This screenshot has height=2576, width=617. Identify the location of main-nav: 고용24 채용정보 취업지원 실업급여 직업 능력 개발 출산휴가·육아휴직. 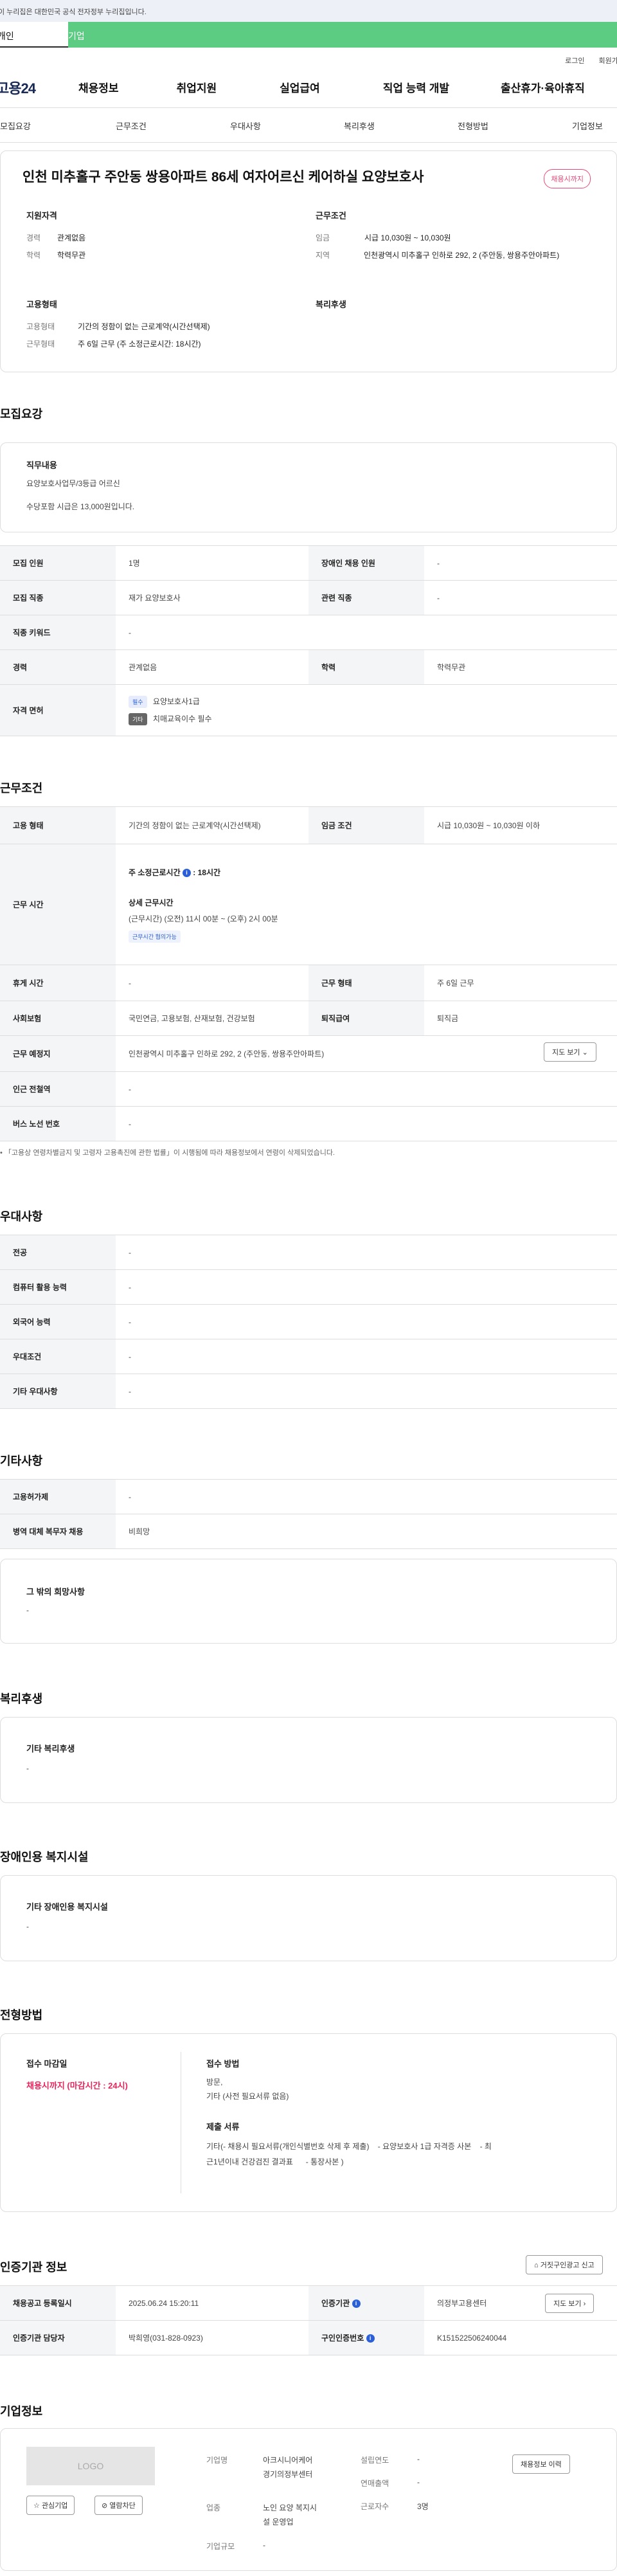
(308, 87).